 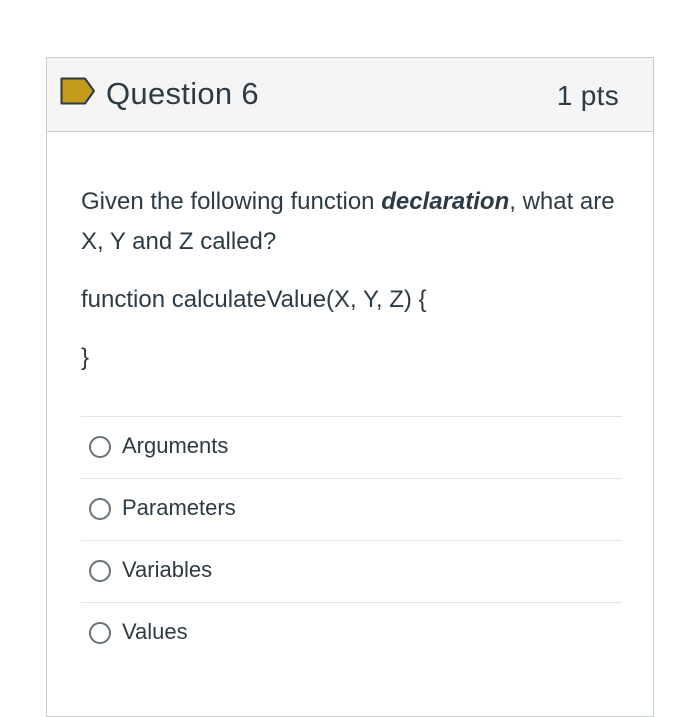 What do you see at coordinates (351, 571) in the screenshot?
I see `answer-option-variables: Variables` at bounding box center [351, 571].